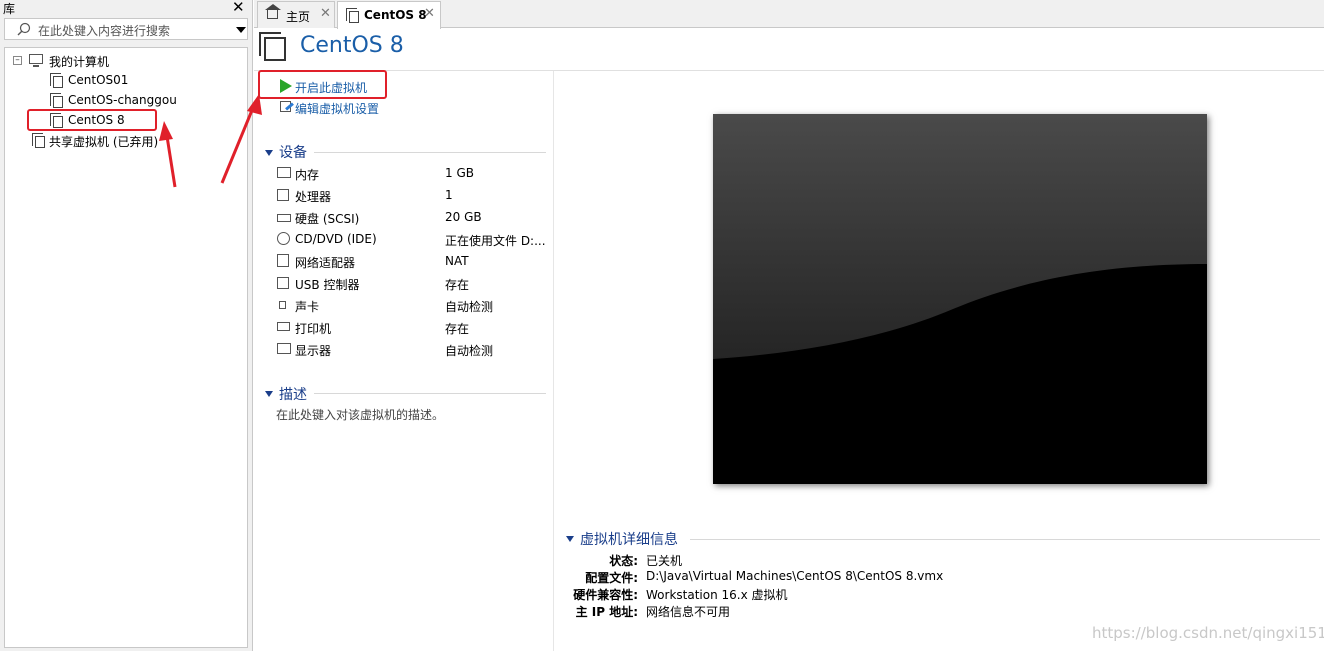  I want to click on annotation-arrows, so click(210, 141).